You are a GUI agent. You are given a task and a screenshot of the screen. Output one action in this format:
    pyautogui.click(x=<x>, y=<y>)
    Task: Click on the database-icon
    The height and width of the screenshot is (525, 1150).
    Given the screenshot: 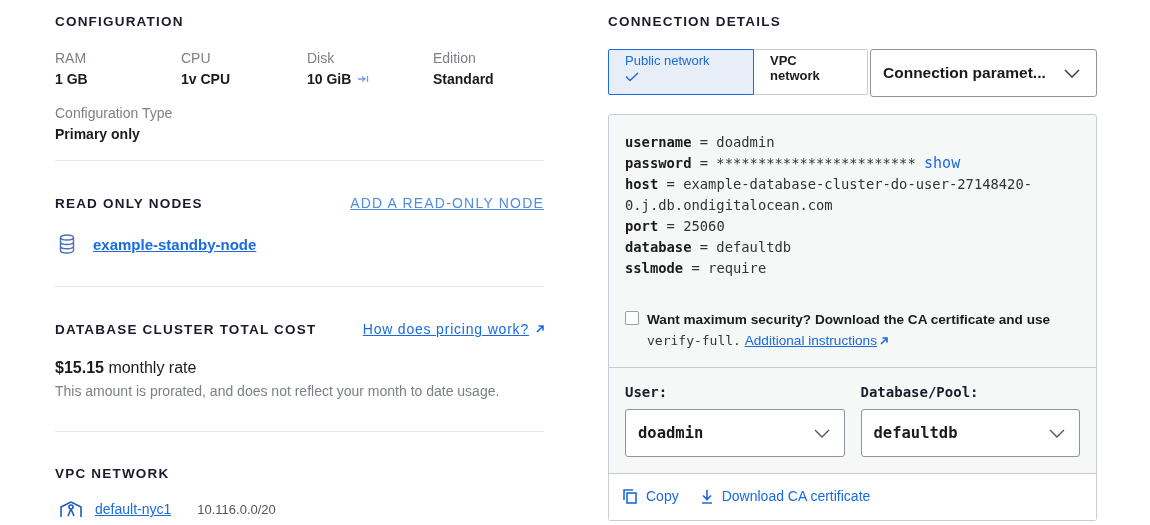 What is the action you would take?
    pyautogui.click(x=67, y=244)
    